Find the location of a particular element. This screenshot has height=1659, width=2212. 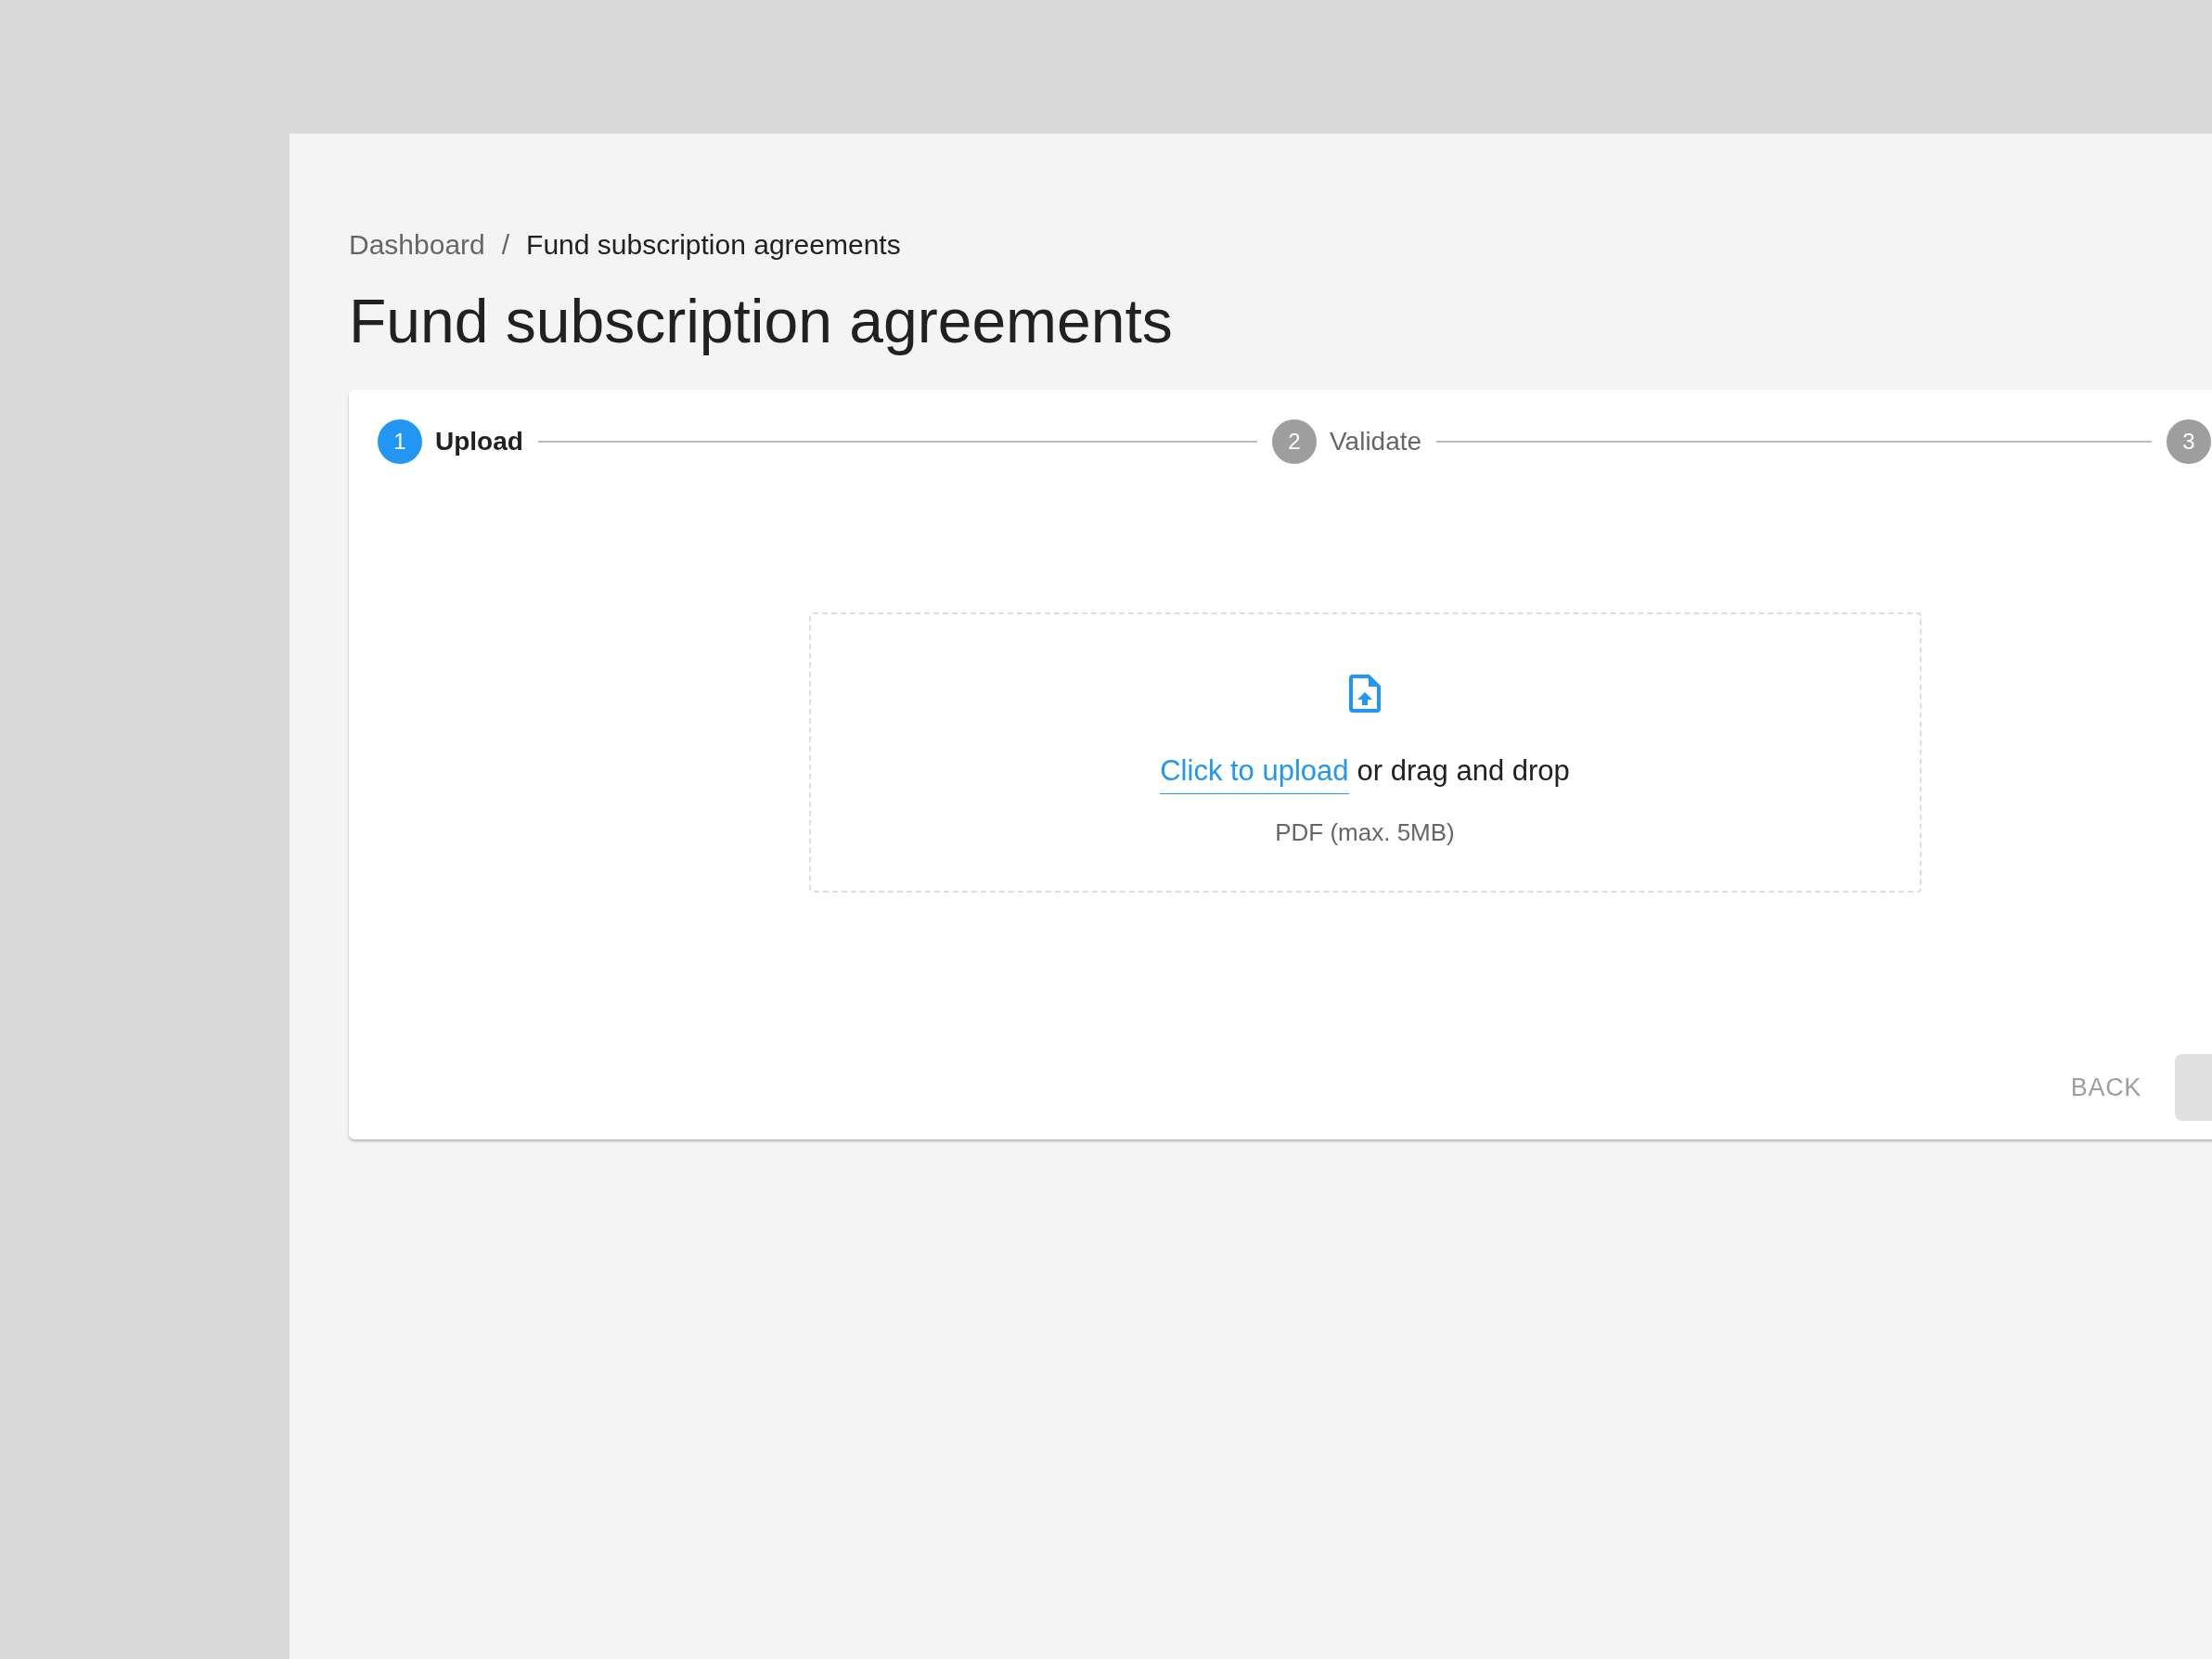

step-number: 2 is located at coordinates (1294, 442).